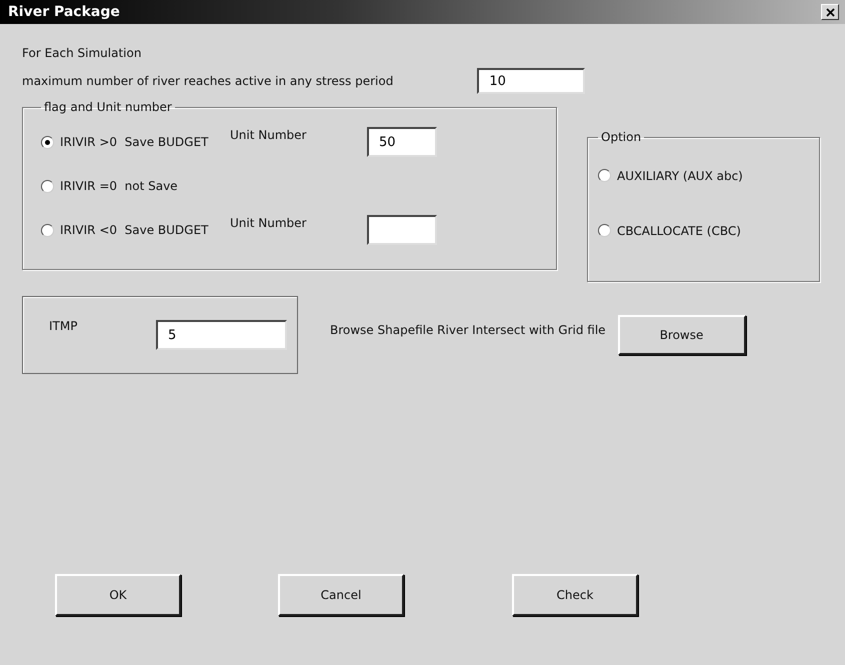  Describe the element at coordinates (679, 231) in the screenshot. I see `radio-label: CBCALLOCATE (CBC)` at that location.